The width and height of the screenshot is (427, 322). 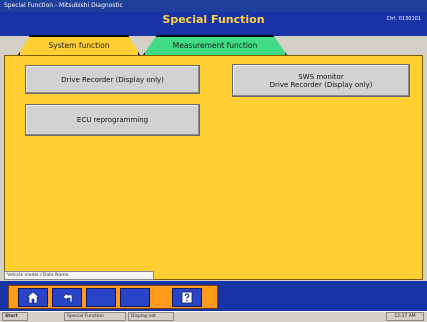 What do you see at coordinates (95, 316) in the screenshot?
I see `taskbar-item: Special Function` at bounding box center [95, 316].